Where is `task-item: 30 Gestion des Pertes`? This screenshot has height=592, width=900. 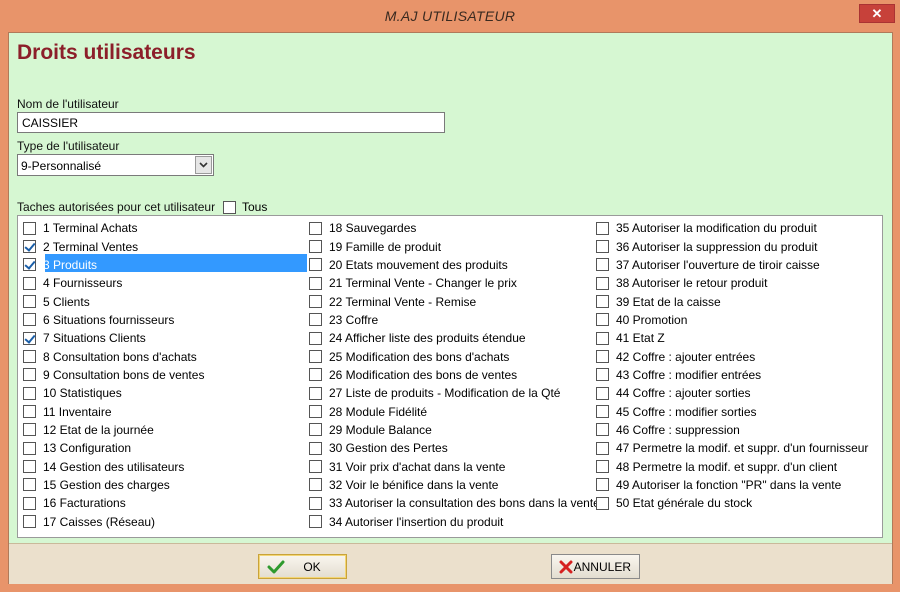
task-item: 30 Gestion des Pertes is located at coordinates (452, 448).